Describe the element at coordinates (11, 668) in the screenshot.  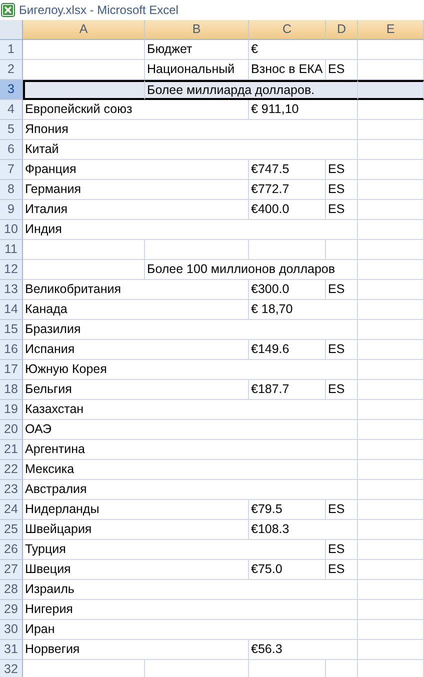
I see `row-header: 32` at that location.